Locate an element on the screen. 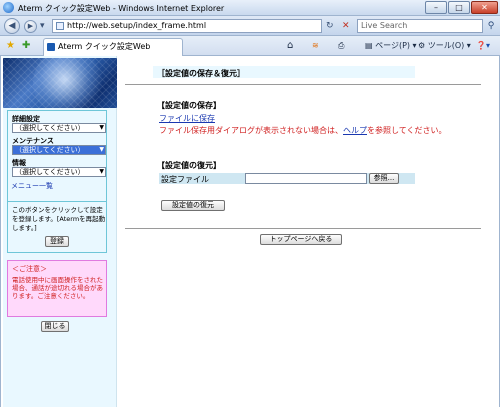 The image size is (500, 407). help-link: ヘルプ is located at coordinates (355, 130).